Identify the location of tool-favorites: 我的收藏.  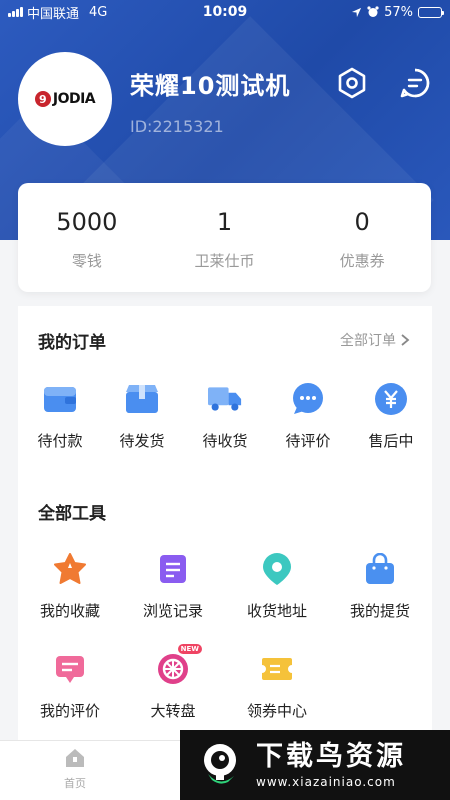
(70, 586).